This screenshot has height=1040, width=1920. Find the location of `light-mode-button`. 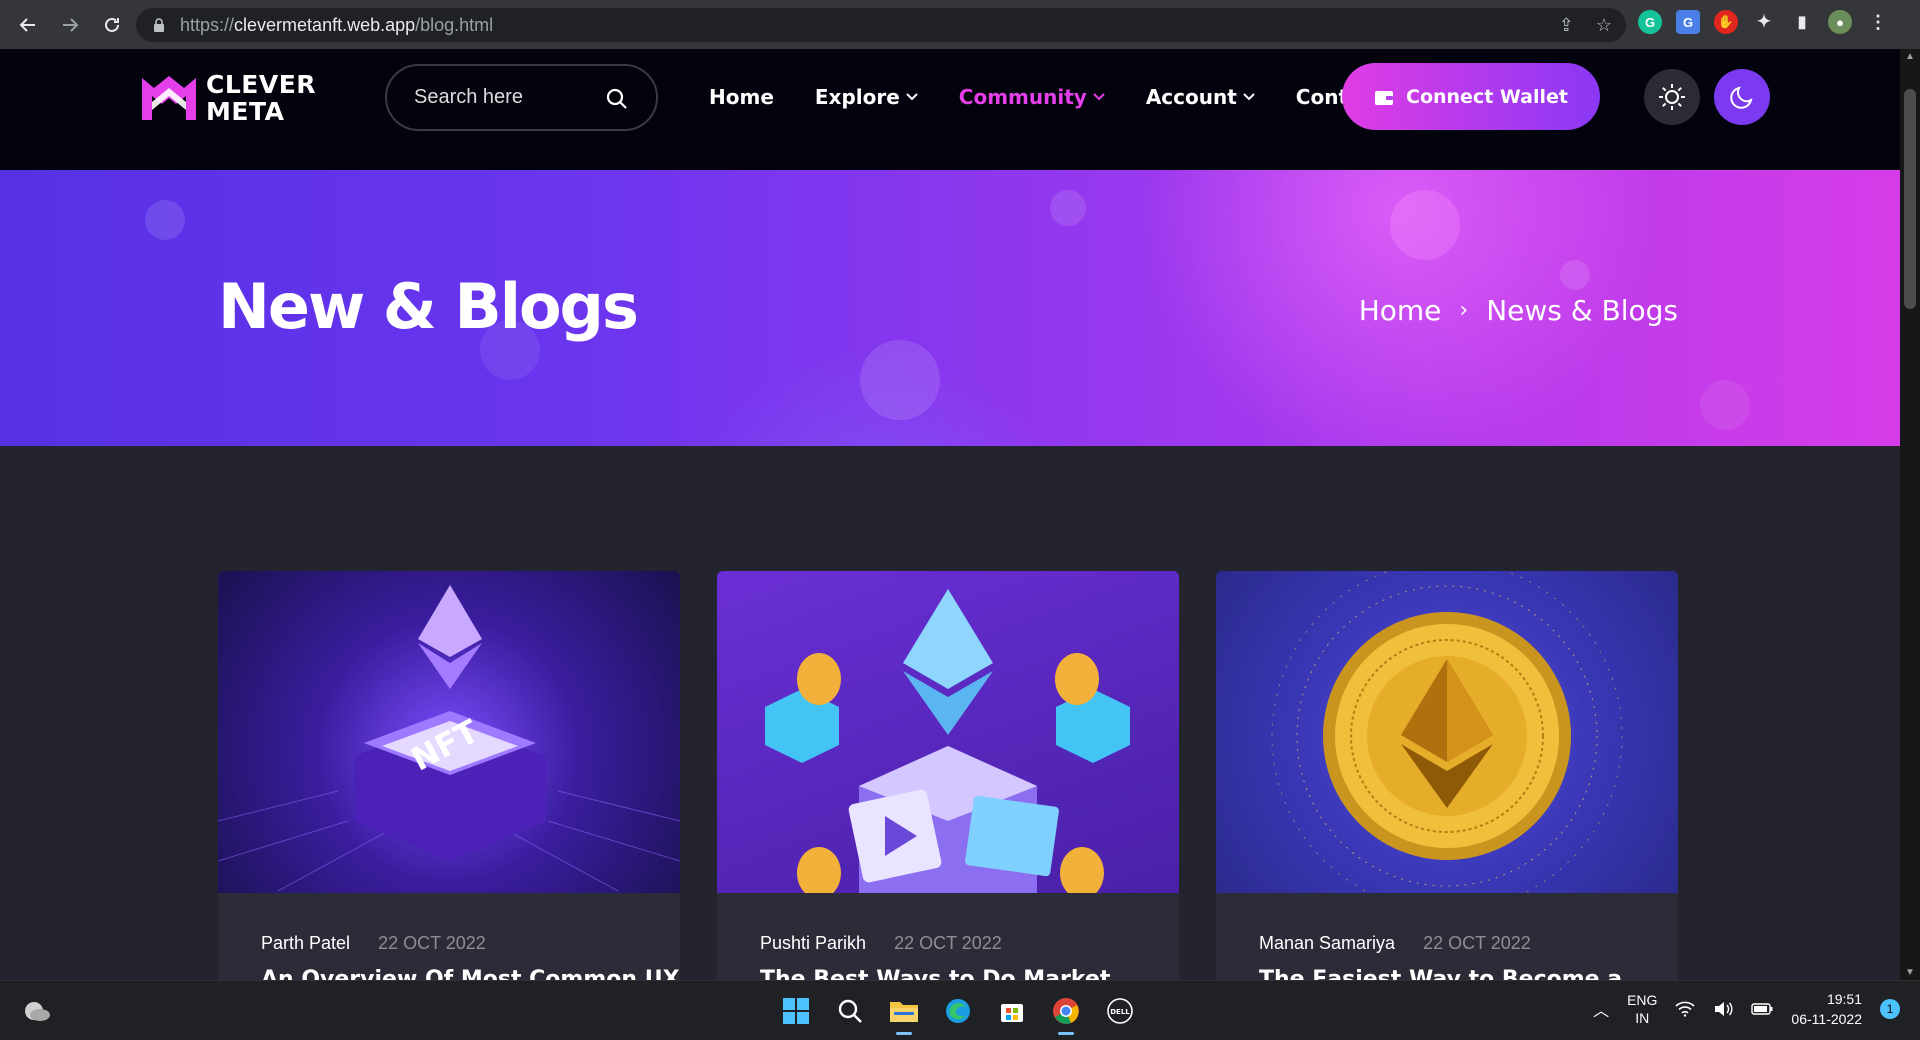

light-mode-button is located at coordinates (1672, 97).